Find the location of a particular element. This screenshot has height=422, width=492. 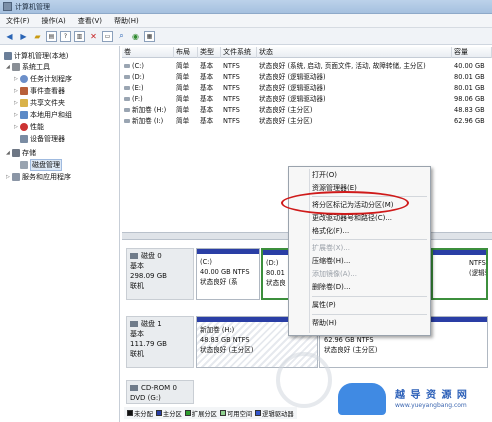

watermark-circle is located at coordinates (304, 380).